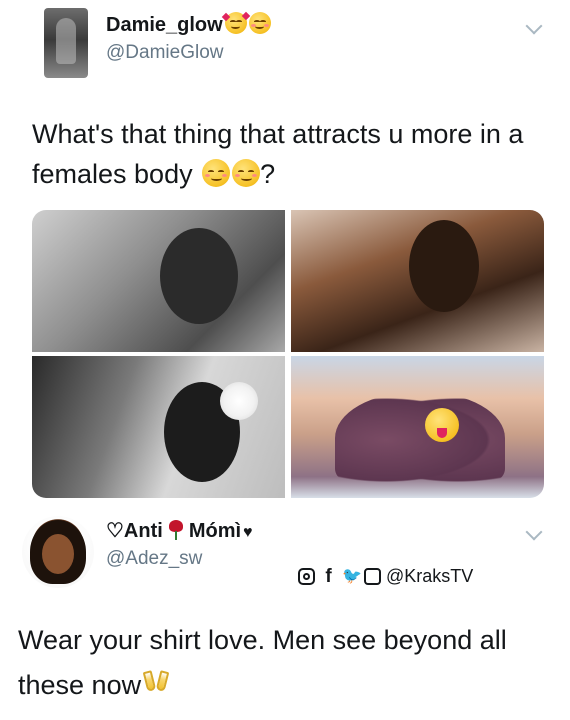 The image size is (570, 720). What do you see at coordinates (430, 576) in the screenshot?
I see `watermark-text: @KraksTV` at bounding box center [430, 576].